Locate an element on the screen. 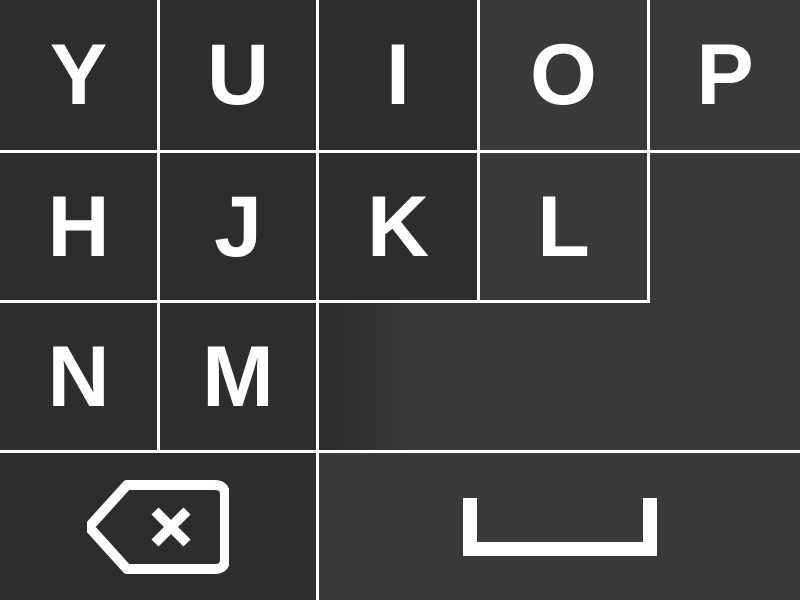 The height and width of the screenshot is (600, 800). key-j: J is located at coordinates (238, 226).